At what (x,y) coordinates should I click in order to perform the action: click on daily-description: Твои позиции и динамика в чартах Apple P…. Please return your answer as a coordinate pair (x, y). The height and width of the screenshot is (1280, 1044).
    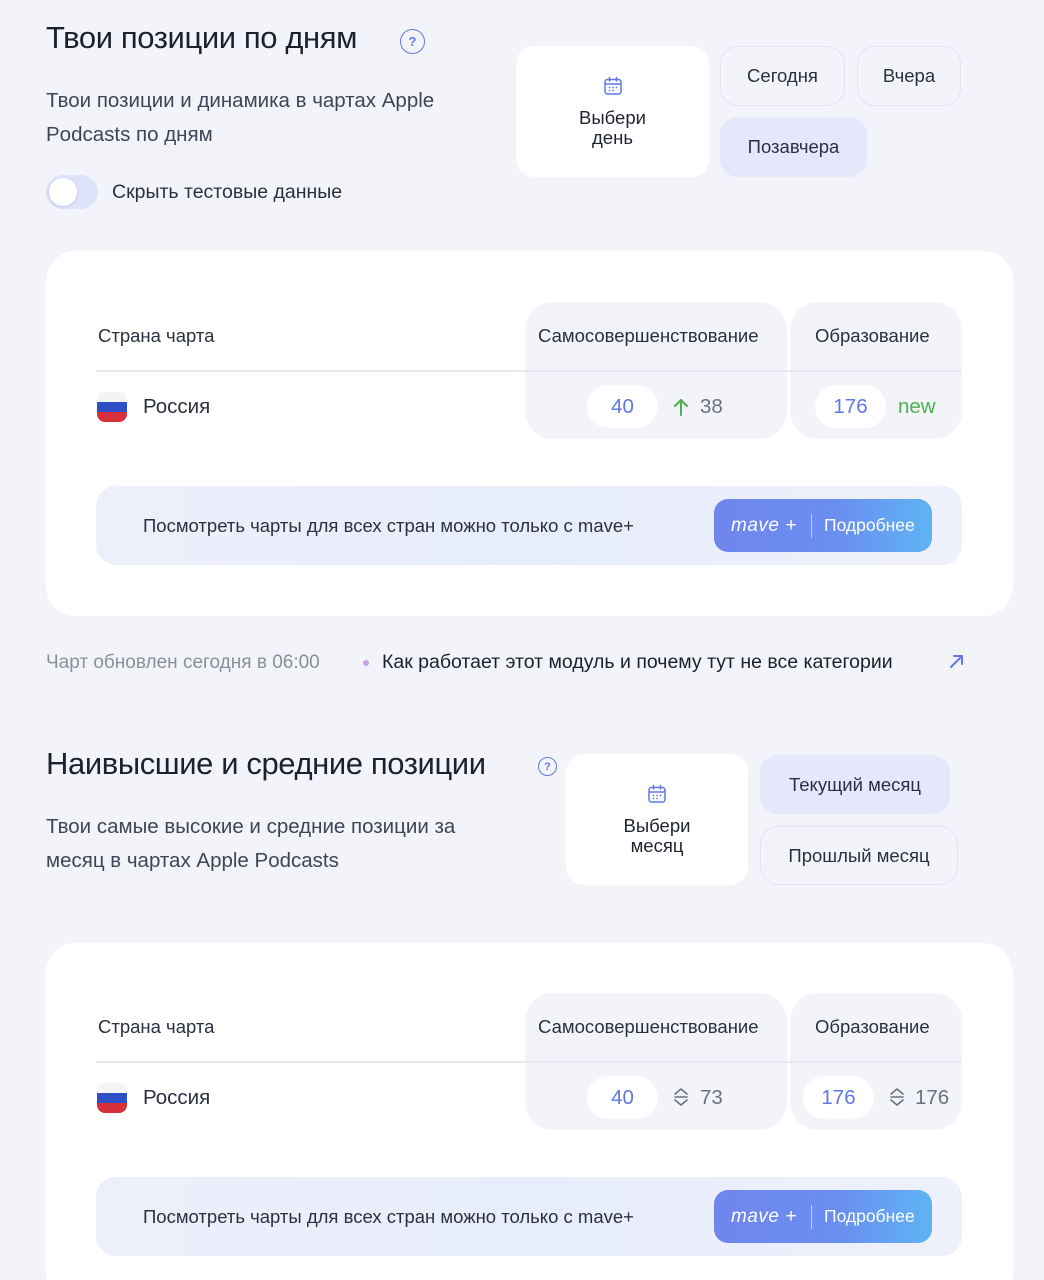
    Looking at the image, I should click on (276, 118).